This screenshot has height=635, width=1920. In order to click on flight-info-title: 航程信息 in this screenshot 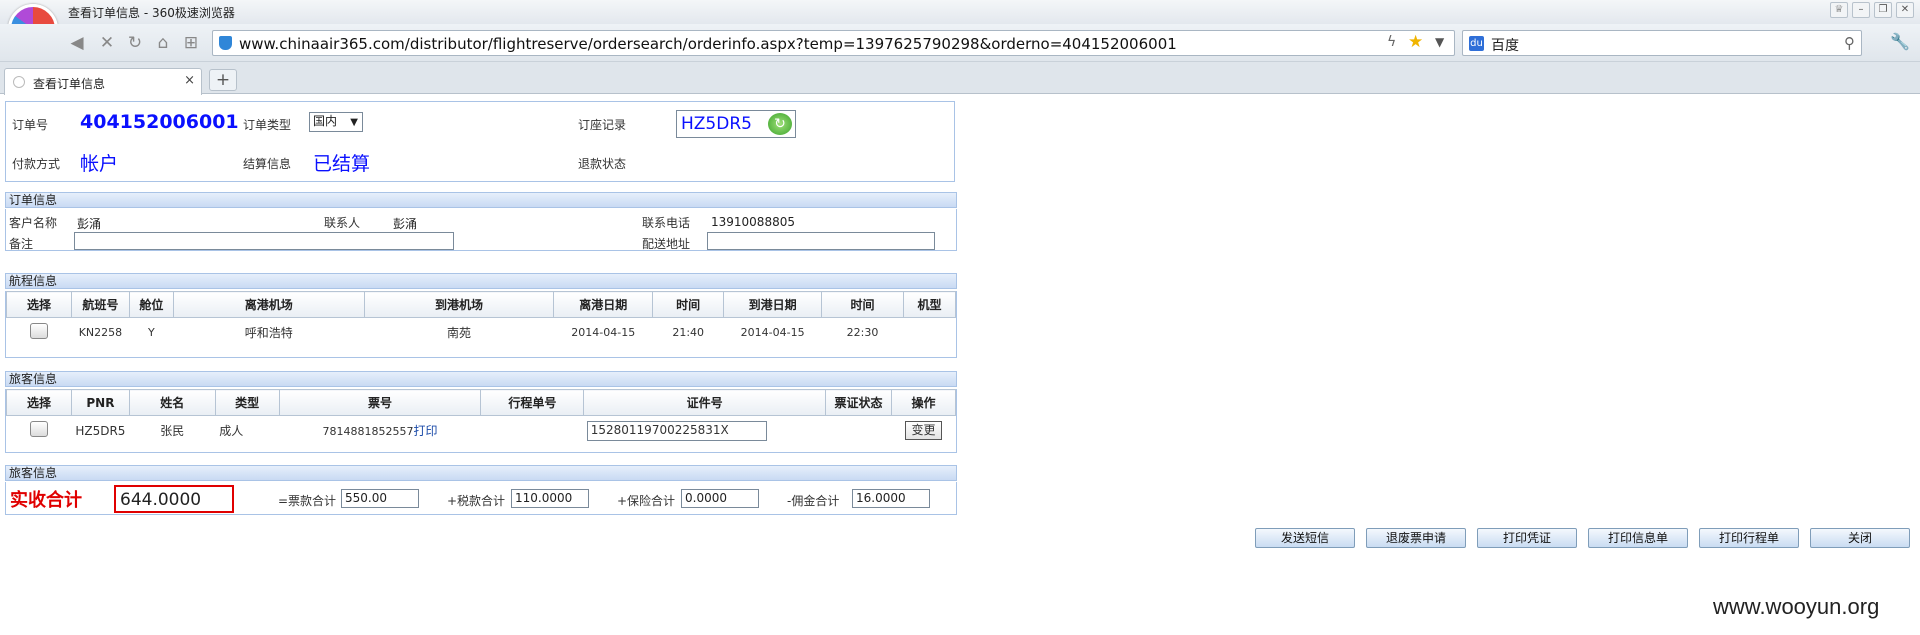, I will do `click(481, 281)`.